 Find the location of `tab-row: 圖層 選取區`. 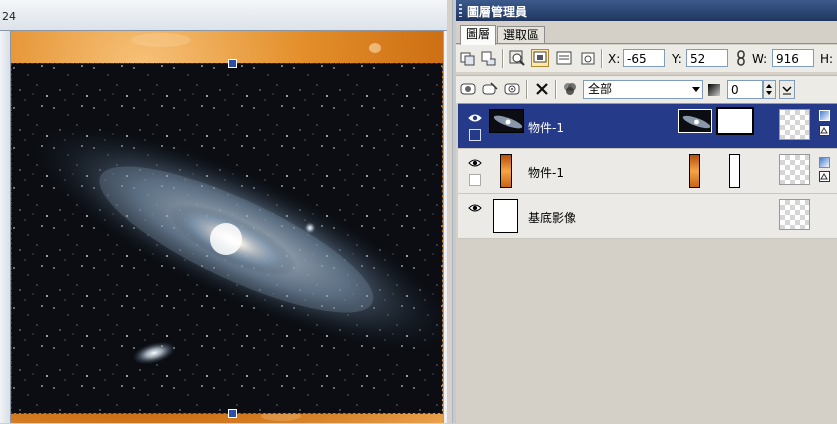

tab-row: 圖層 選取區 is located at coordinates (646, 33).